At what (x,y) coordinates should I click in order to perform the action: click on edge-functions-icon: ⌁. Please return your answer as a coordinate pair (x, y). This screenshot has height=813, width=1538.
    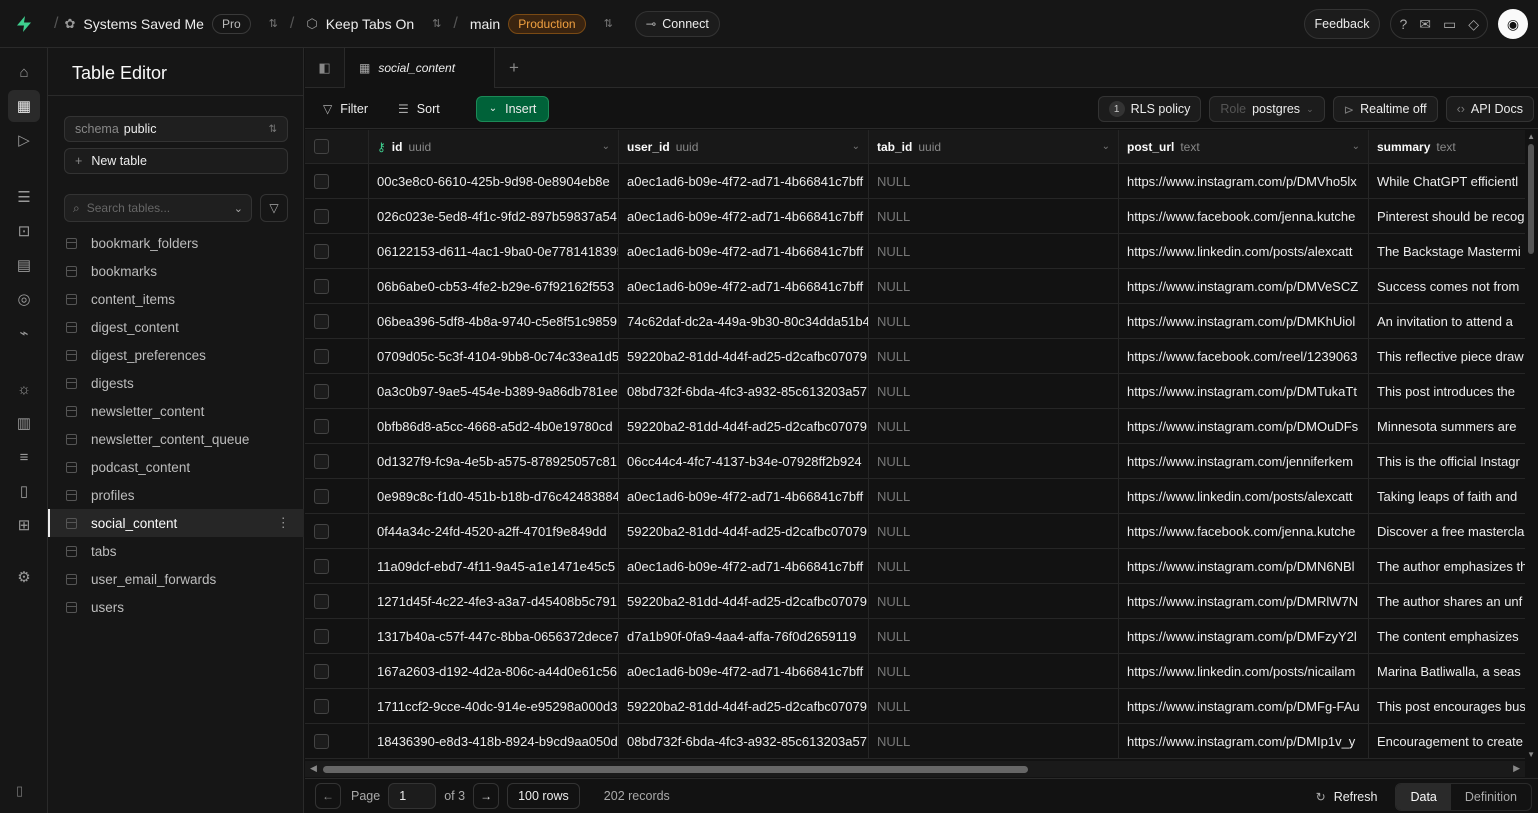
    Looking at the image, I should click on (24, 333).